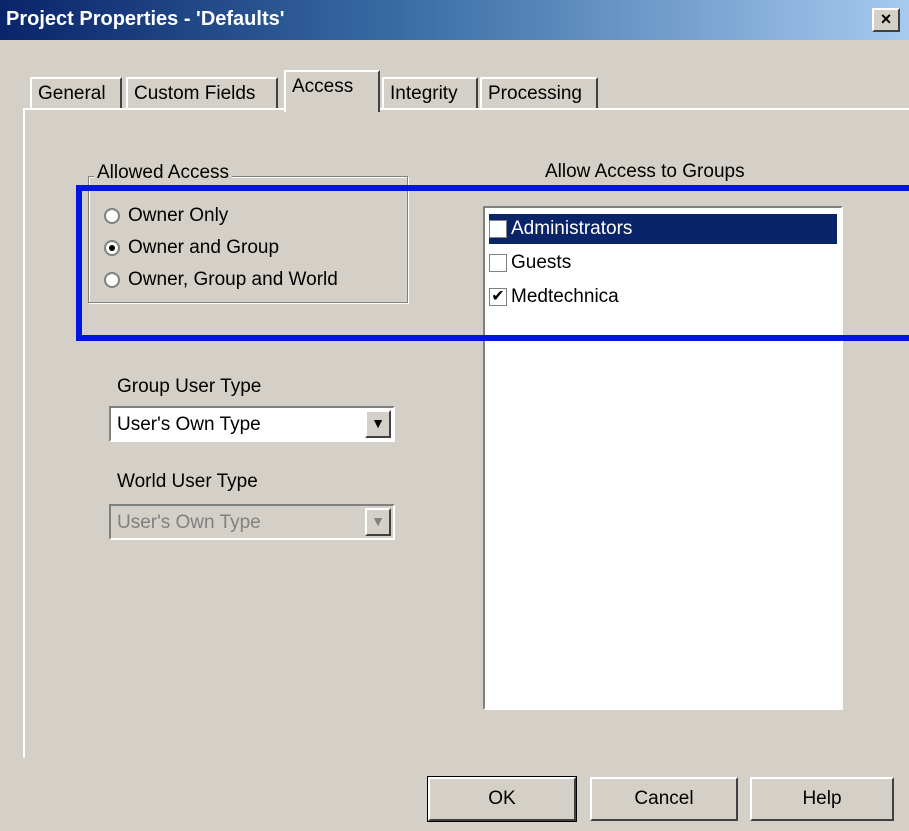 This screenshot has height=831, width=909. I want to click on ok-button: OK, so click(502, 799).